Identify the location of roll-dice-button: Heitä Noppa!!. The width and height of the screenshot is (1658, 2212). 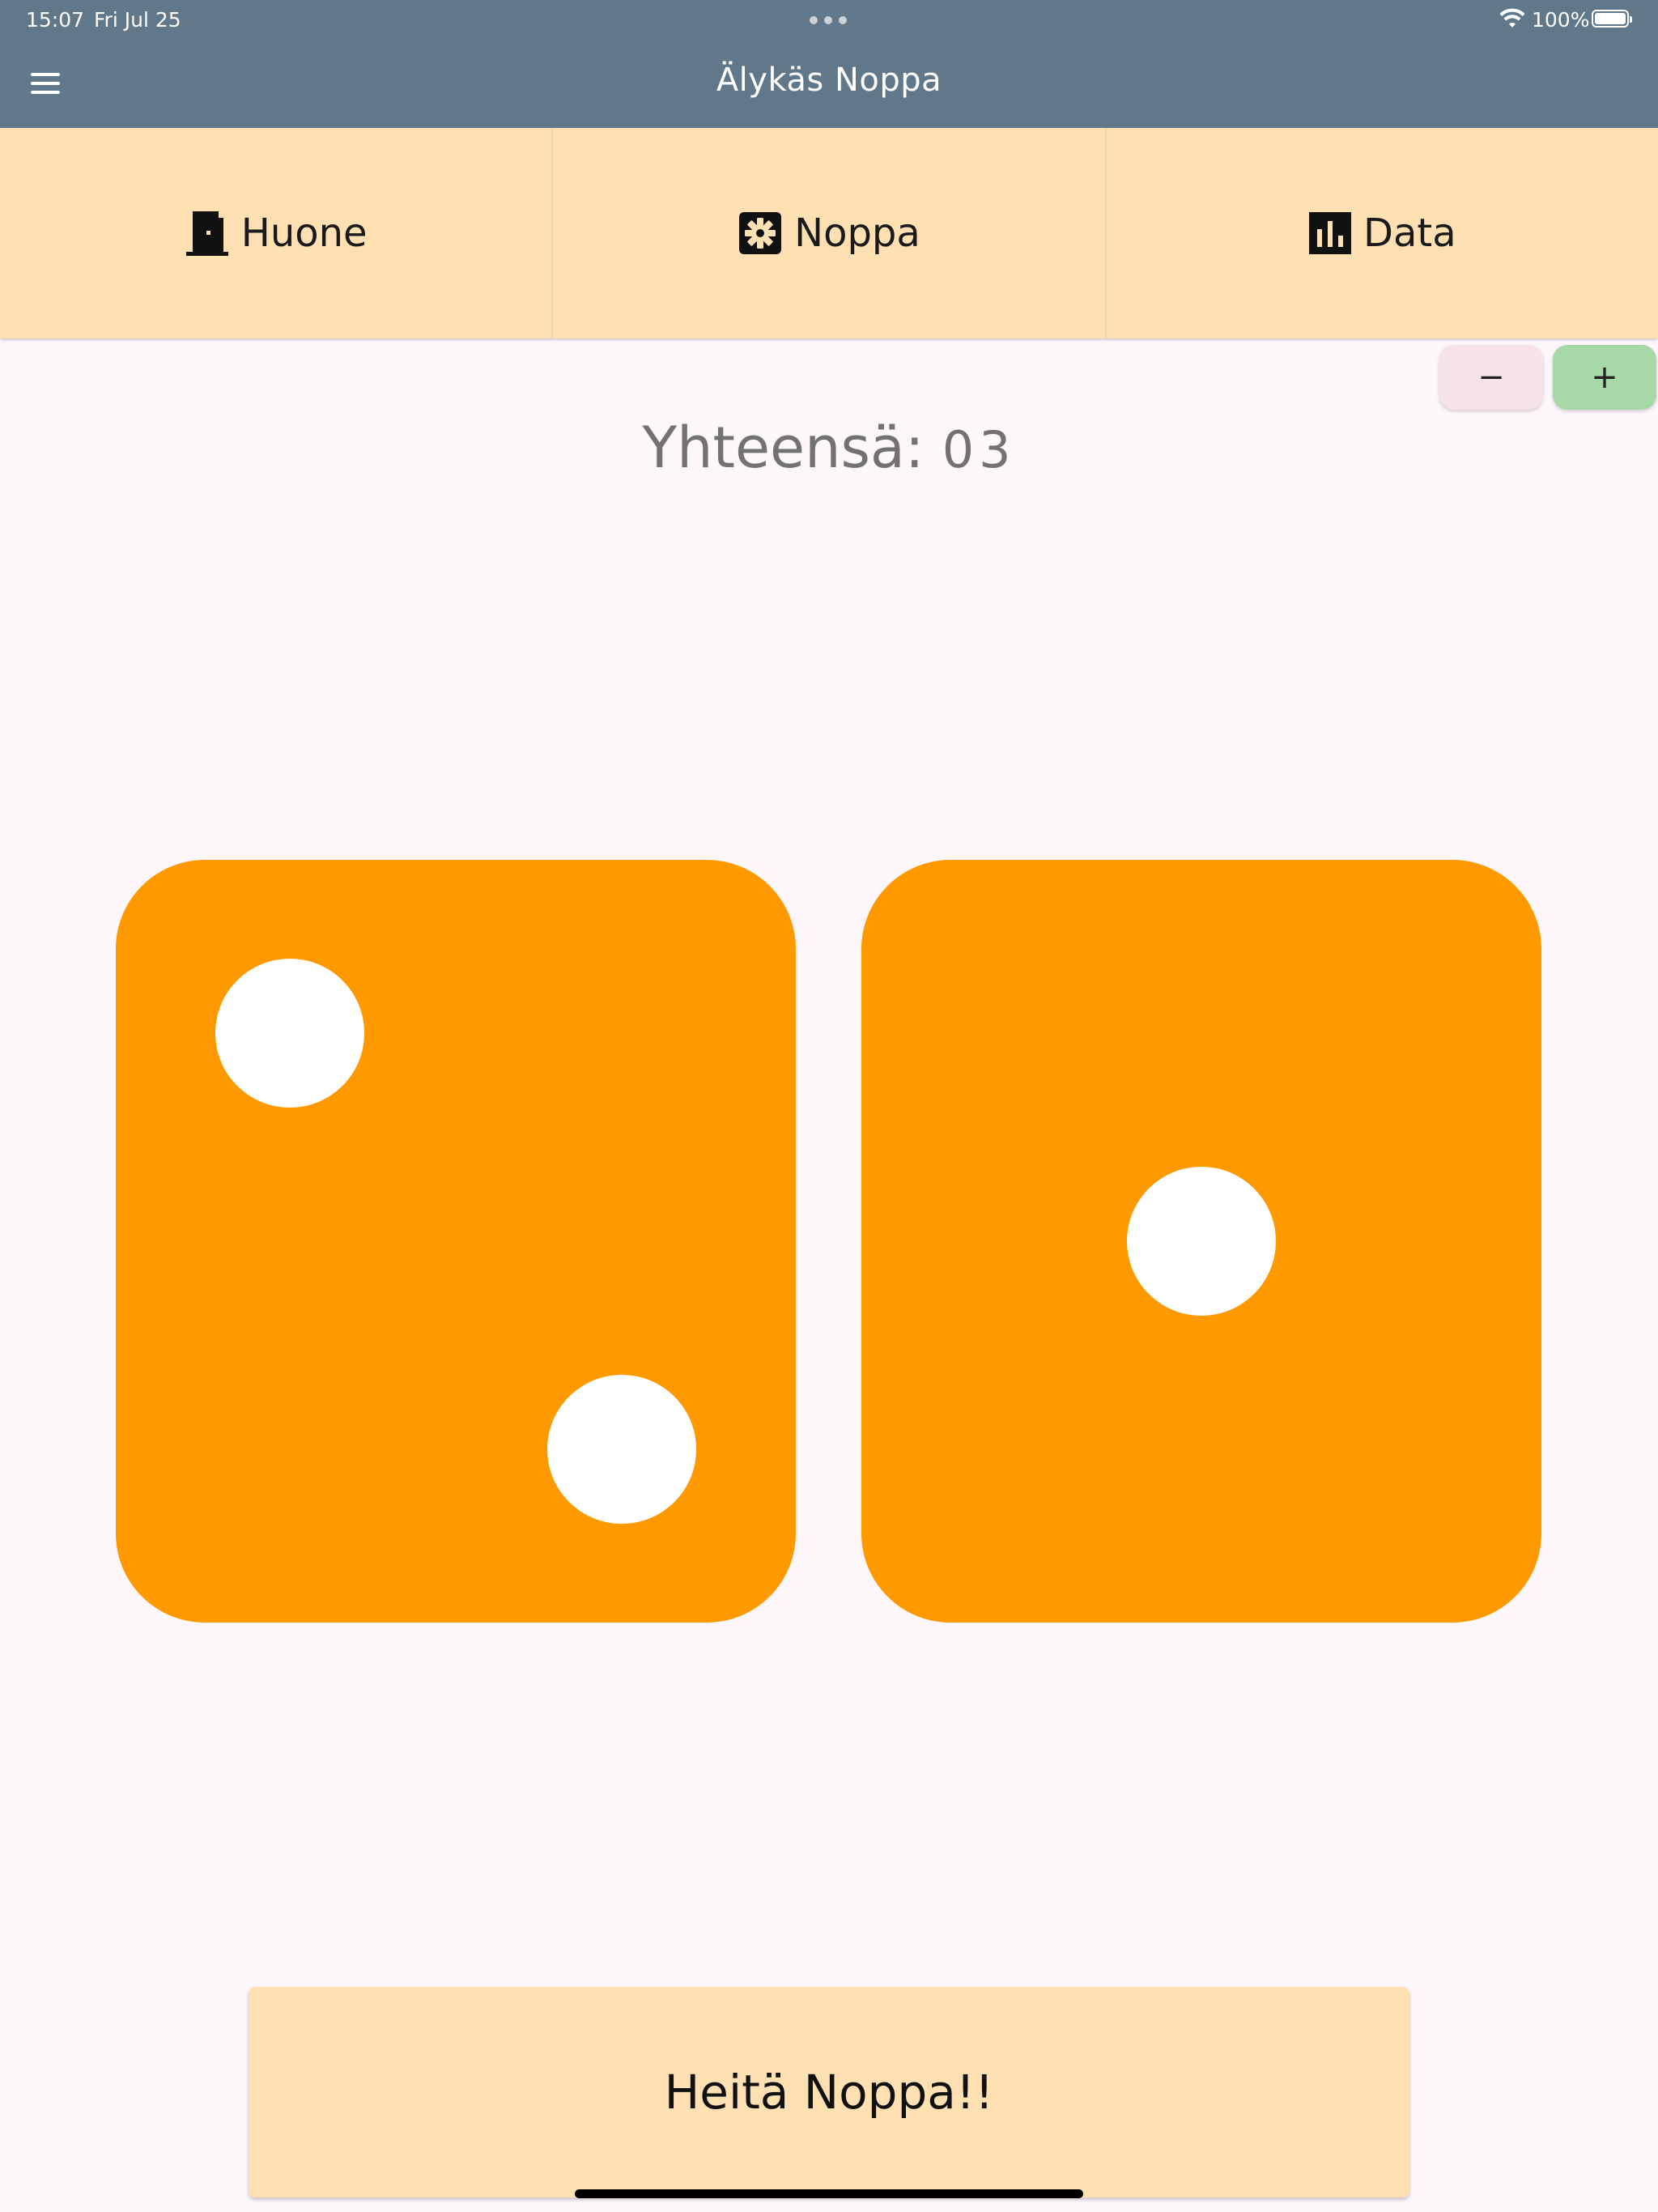
(829, 2092).